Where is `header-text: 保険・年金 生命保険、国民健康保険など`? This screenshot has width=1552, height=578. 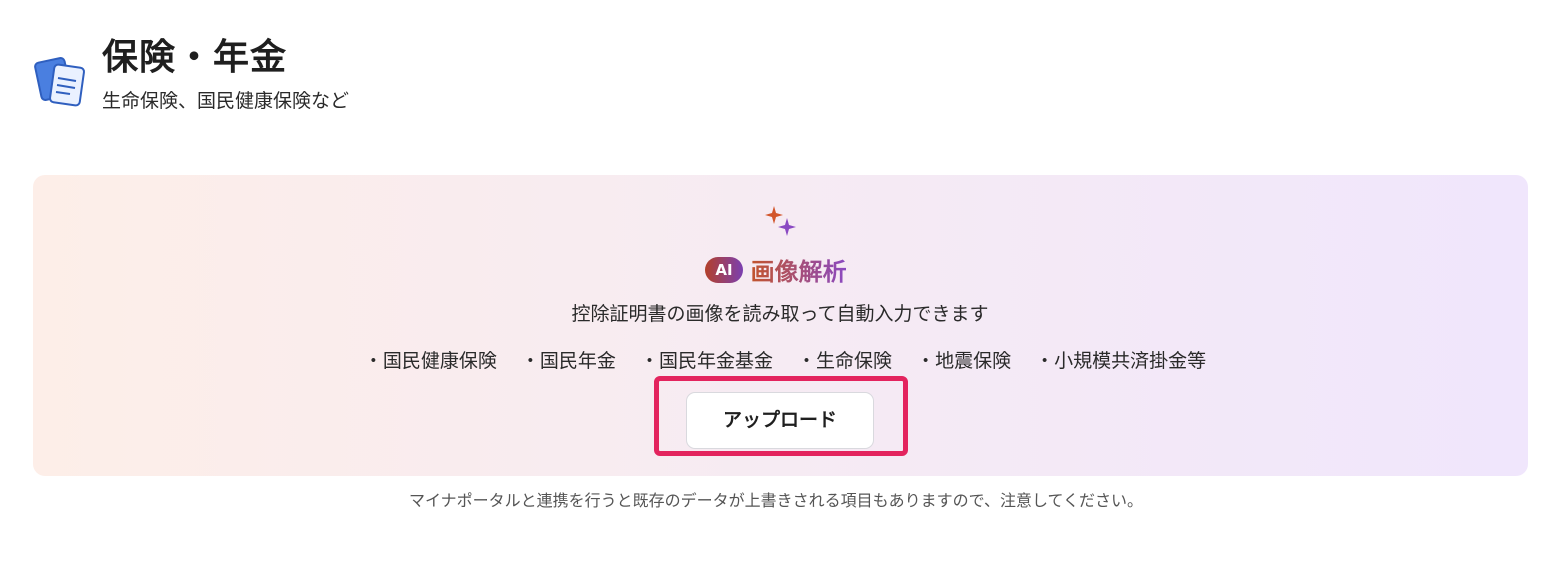 header-text: 保険・年金 生命保険、国民健康保険など is located at coordinates (225, 74).